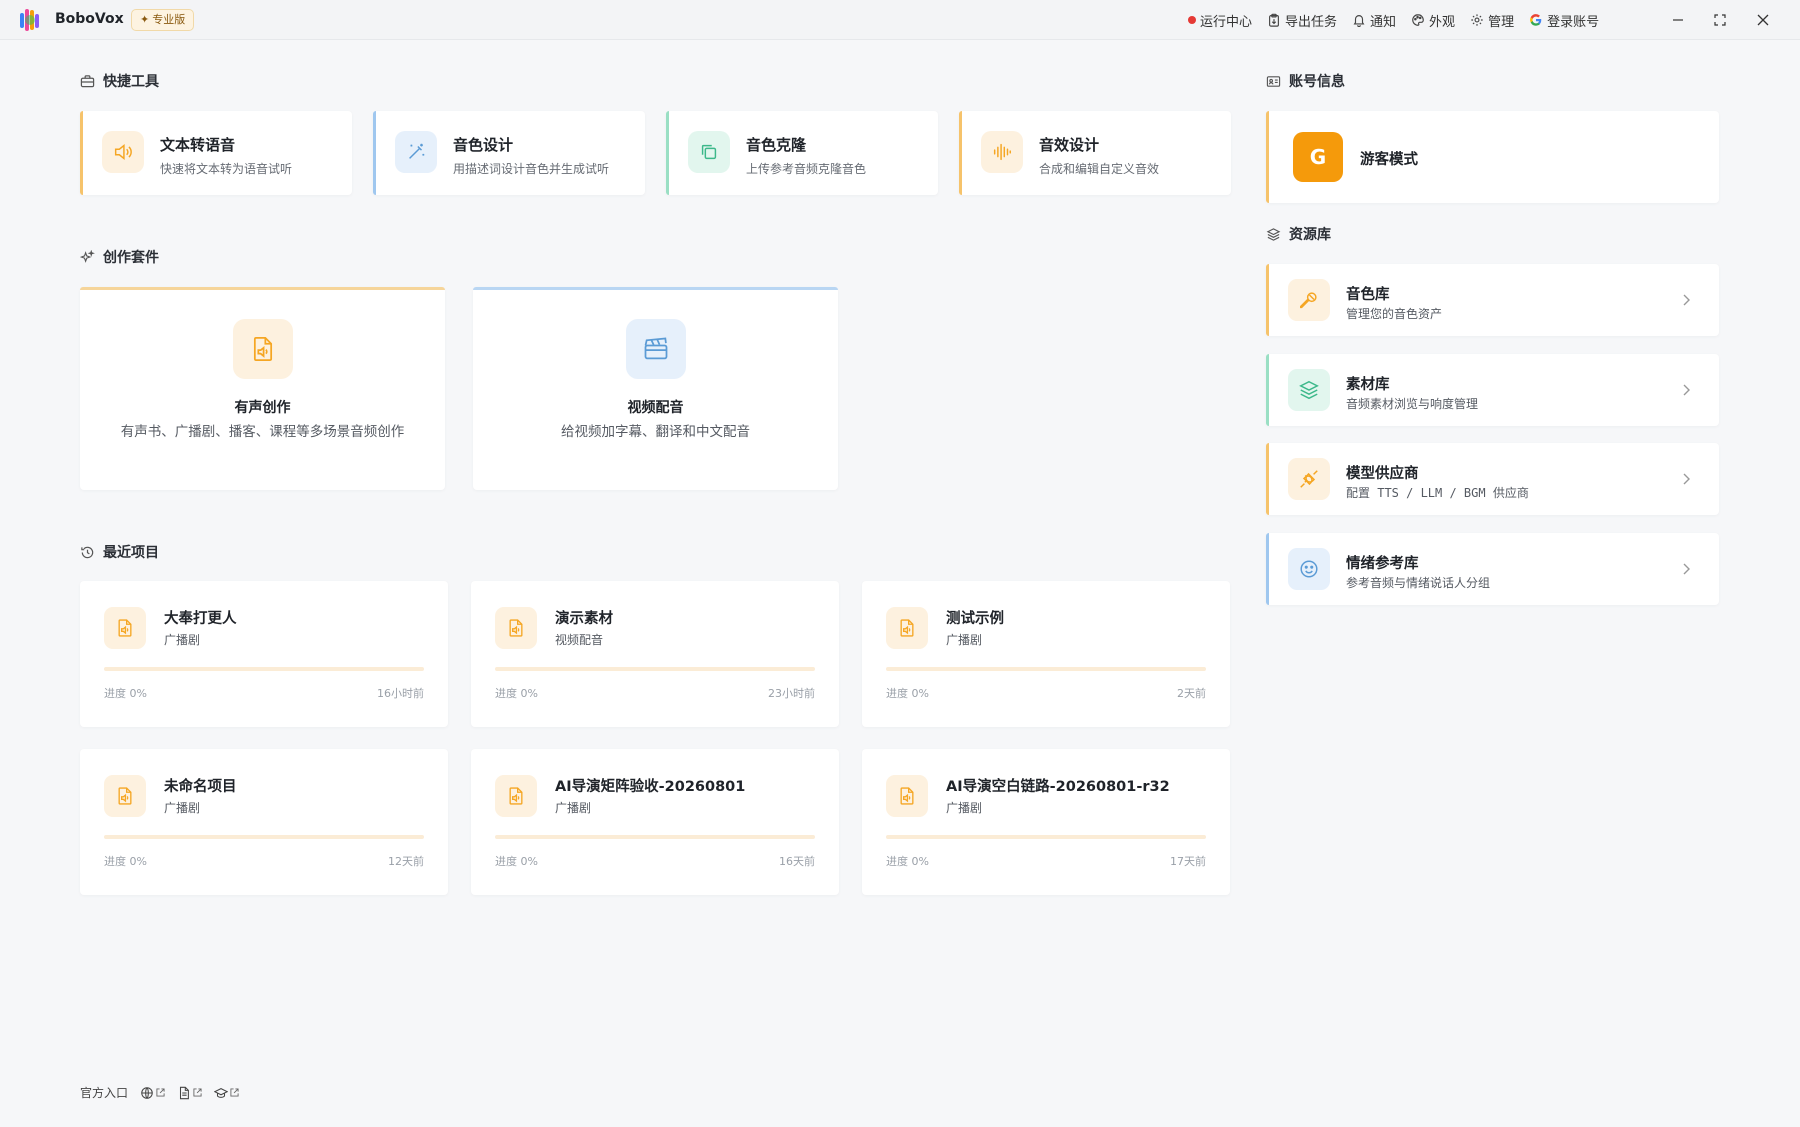 This screenshot has height=1127, width=1800. Describe the element at coordinates (1099, 169) in the screenshot. I see `tool-desc: 合成和编辑自定义音效` at that location.